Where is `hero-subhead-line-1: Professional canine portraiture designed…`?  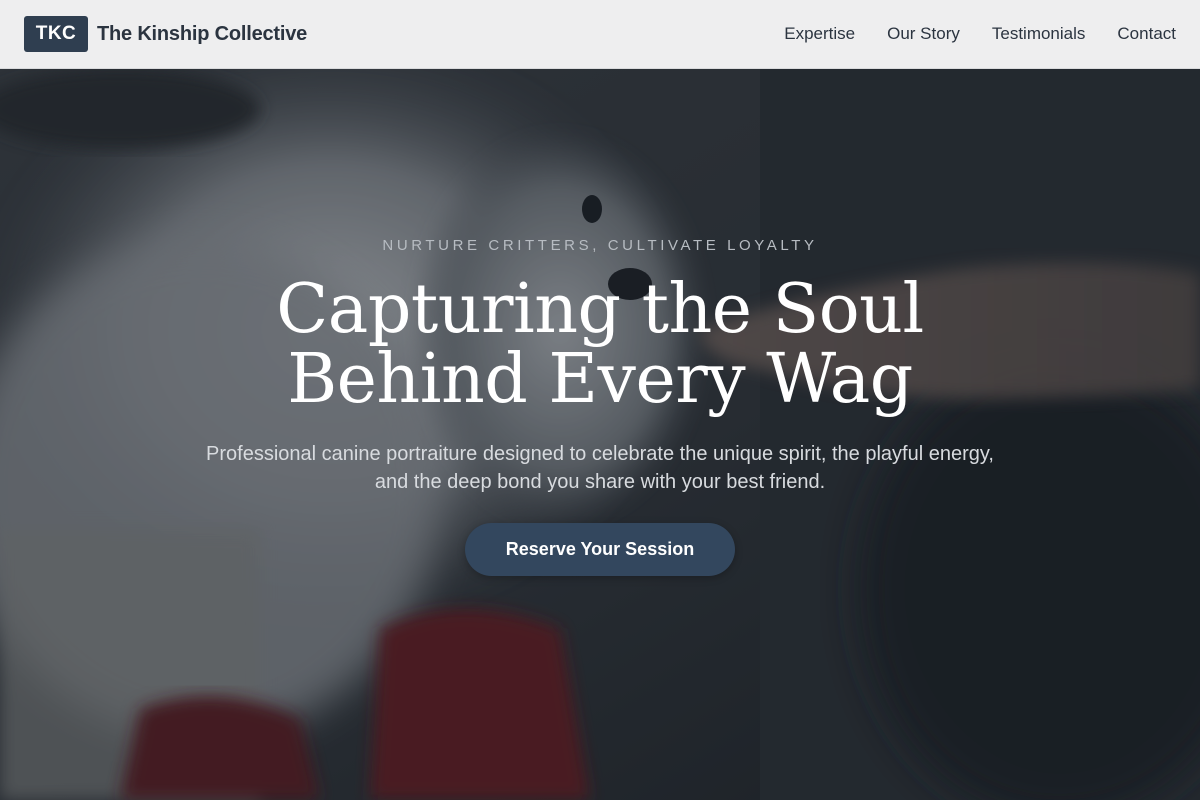 hero-subhead-line-1: Professional canine portraiture designed… is located at coordinates (600, 454).